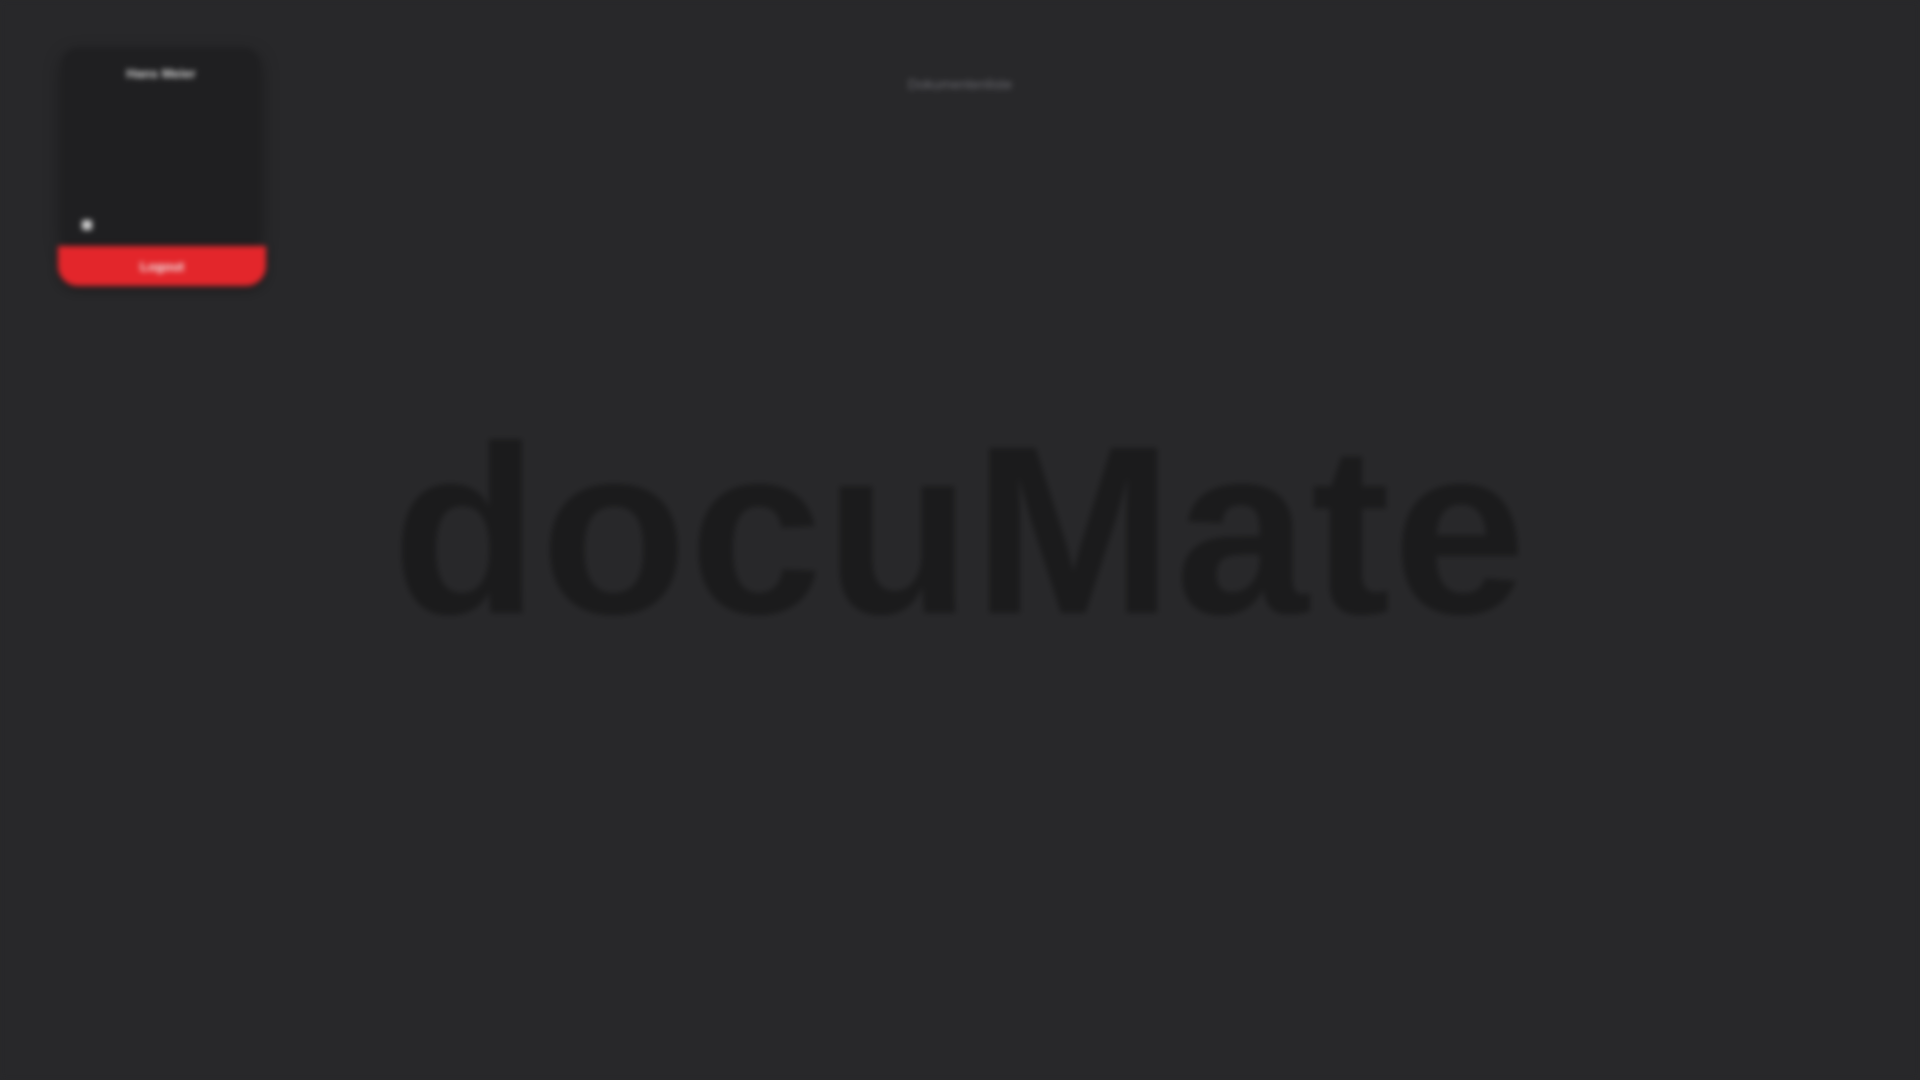 The height and width of the screenshot is (1080, 1920). Describe the element at coordinates (161, 148) in the screenshot. I see `user-panel: Hans Meier` at that location.